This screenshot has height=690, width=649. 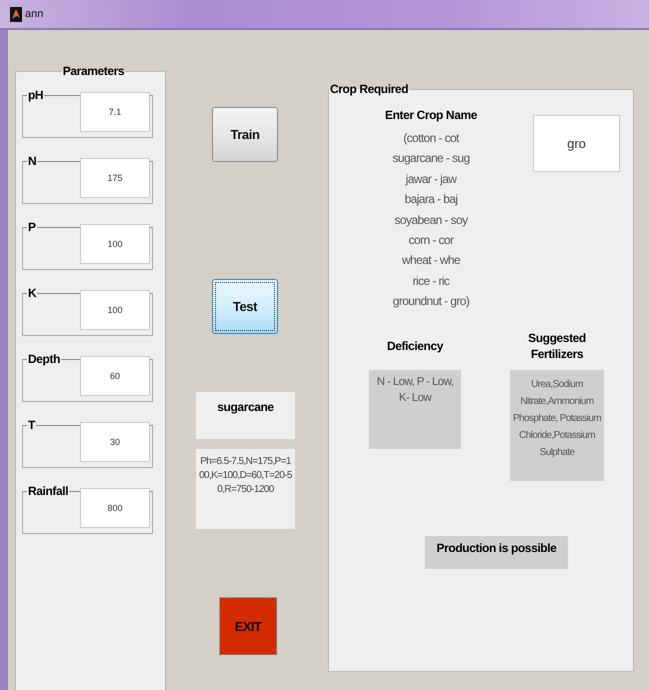 What do you see at coordinates (431, 199) in the screenshot?
I see `crop-code: bajara - baj` at bounding box center [431, 199].